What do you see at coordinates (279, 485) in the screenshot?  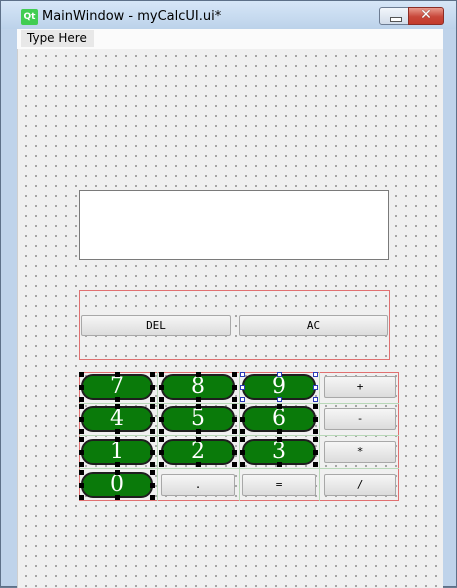 I see `equals-button: =` at bounding box center [279, 485].